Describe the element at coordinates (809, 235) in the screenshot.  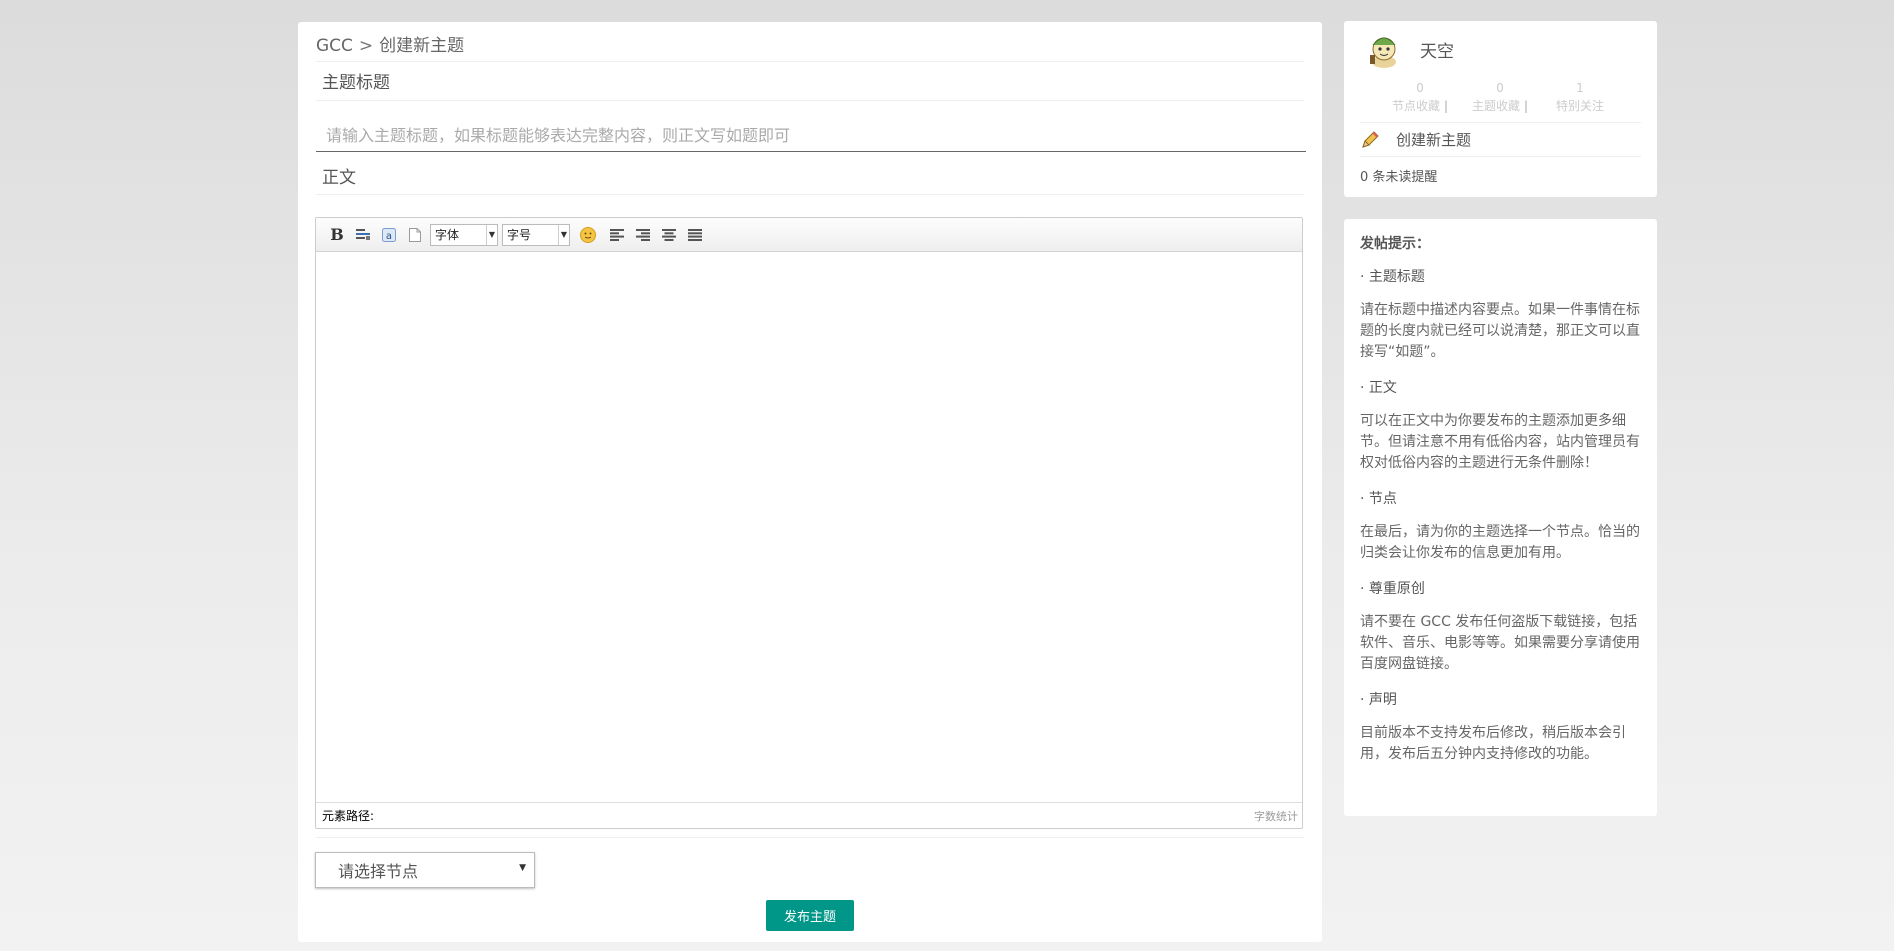
I see `editor-toolbar: B a 字体 ▼ 字号 ▼` at that location.